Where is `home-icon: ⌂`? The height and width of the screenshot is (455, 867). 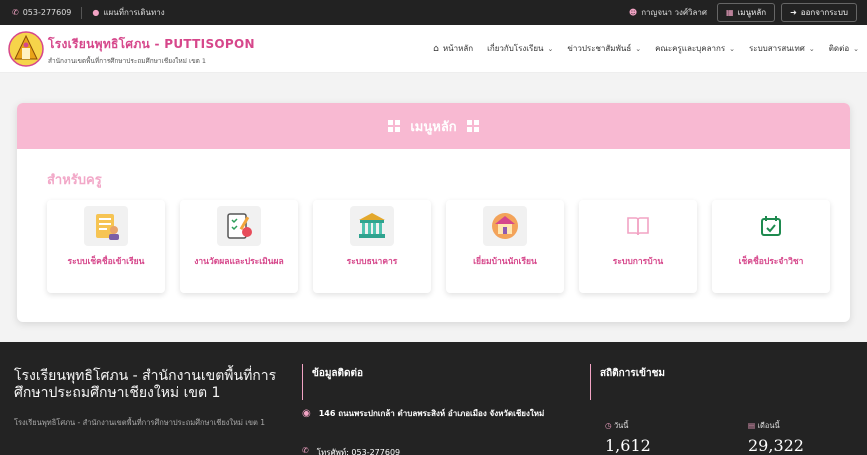 home-icon: ⌂ is located at coordinates (436, 48).